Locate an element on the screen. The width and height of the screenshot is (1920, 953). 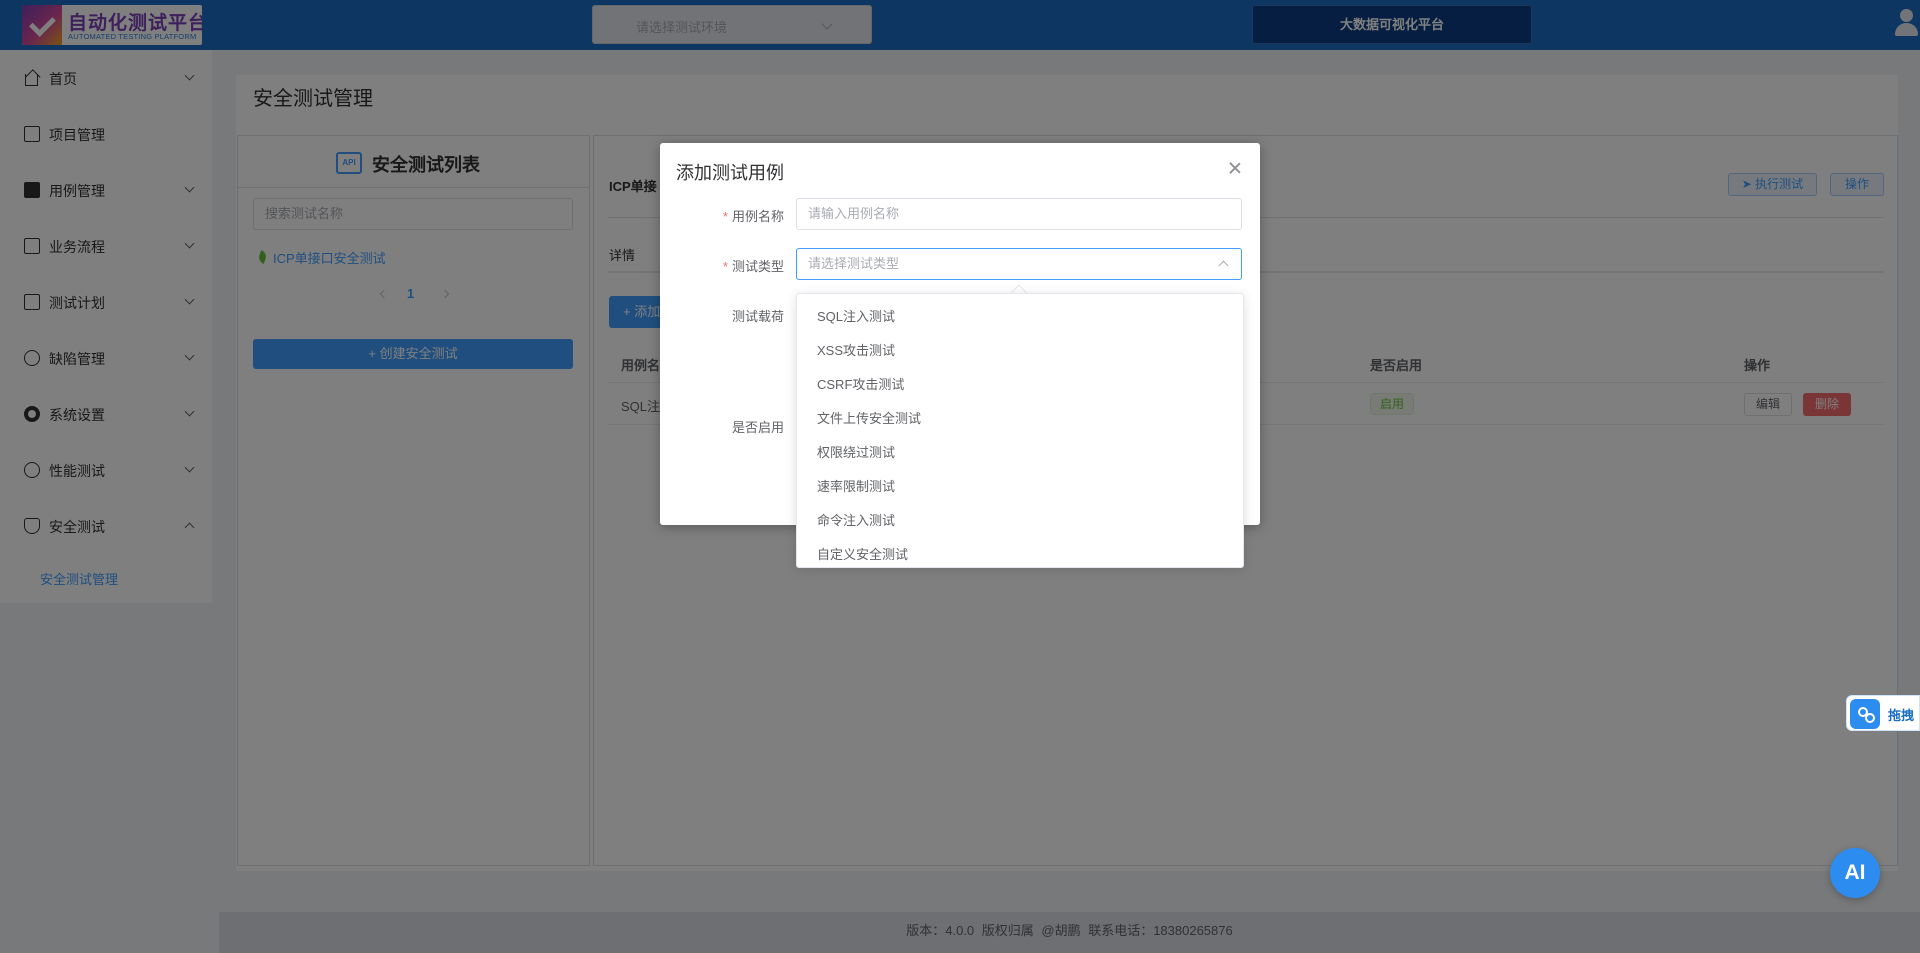
dropdown-option: SQL注入测试 is located at coordinates (1020, 317).